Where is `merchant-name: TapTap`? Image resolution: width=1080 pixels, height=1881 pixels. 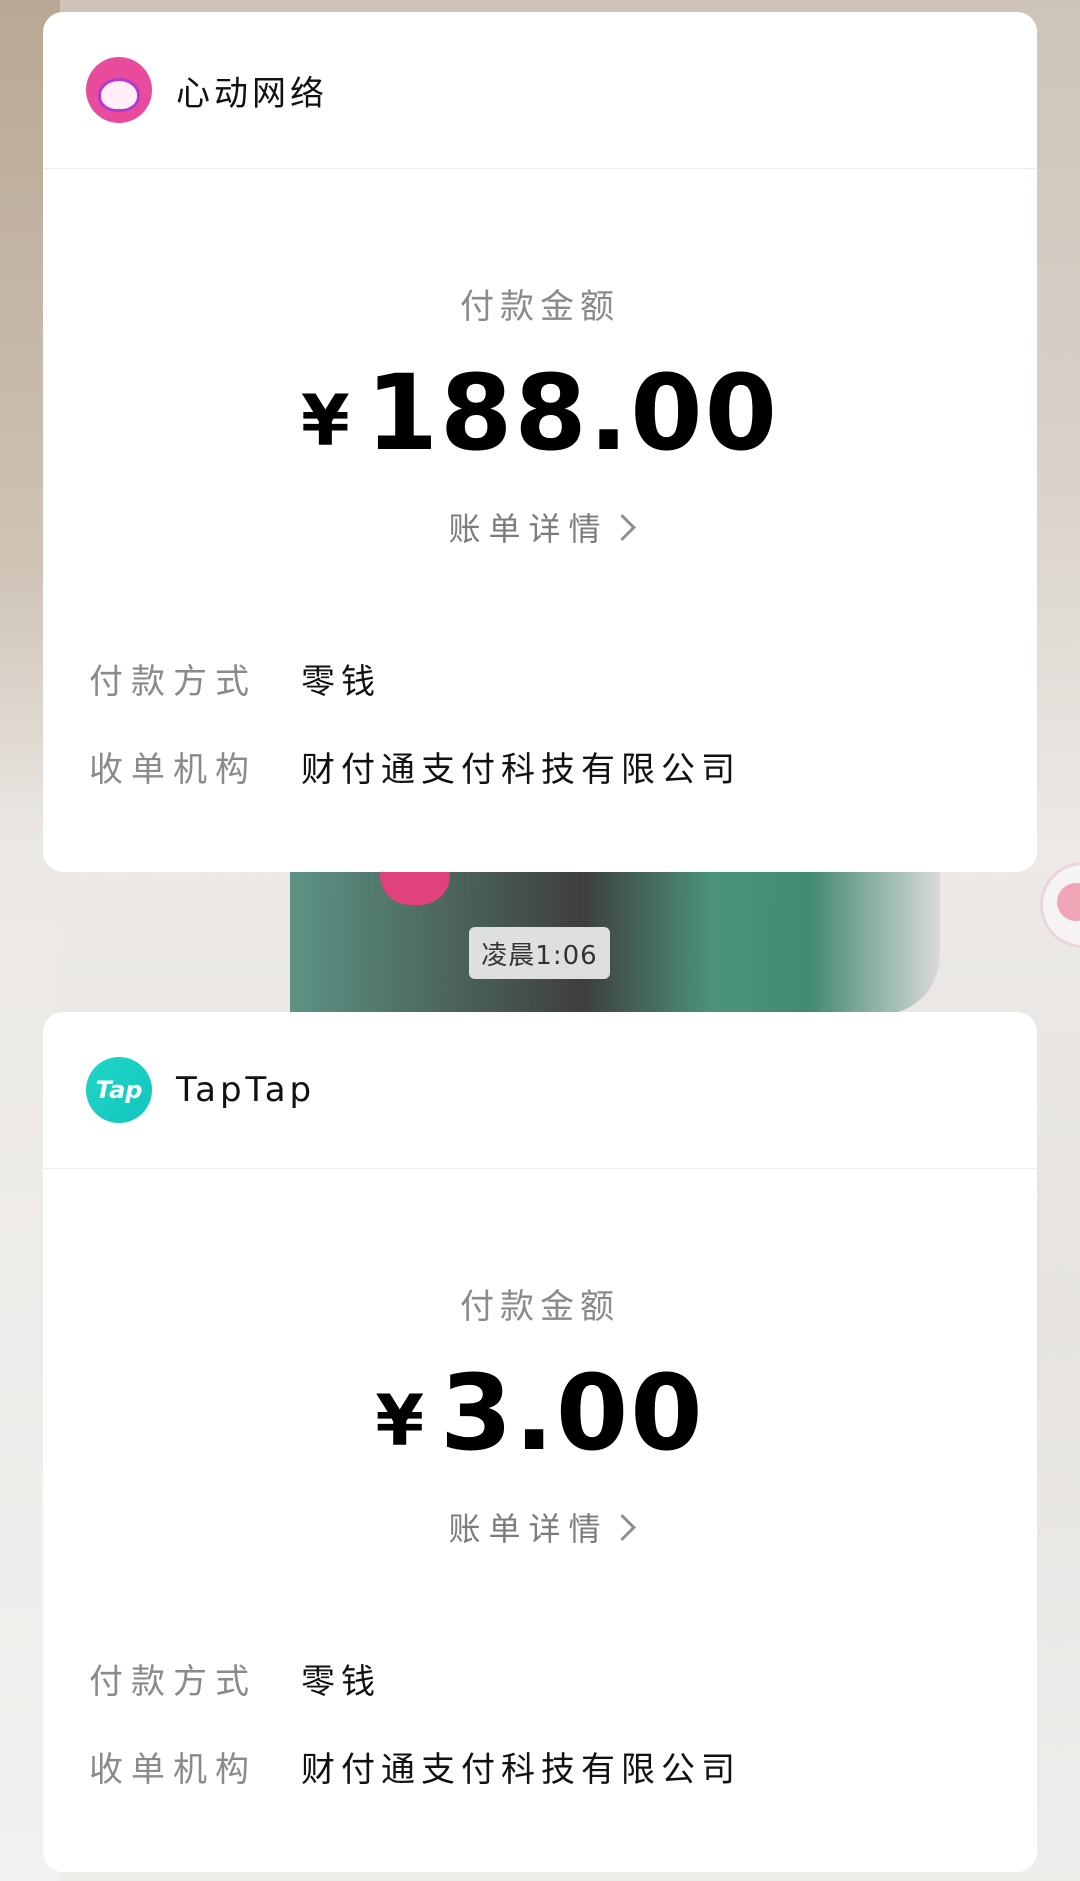 merchant-name: TapTap is located at coordinates (245, 1090).